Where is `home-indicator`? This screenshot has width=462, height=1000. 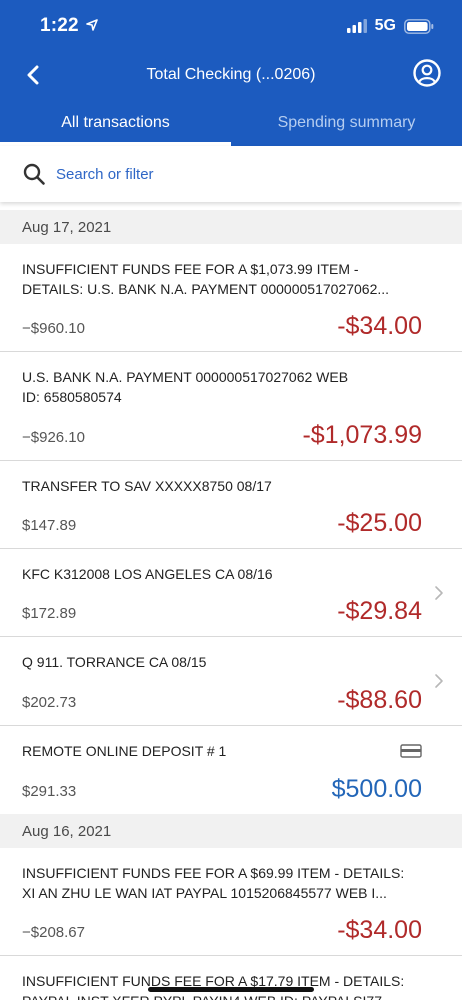
home-indicator is located at coordinates (231, 989).